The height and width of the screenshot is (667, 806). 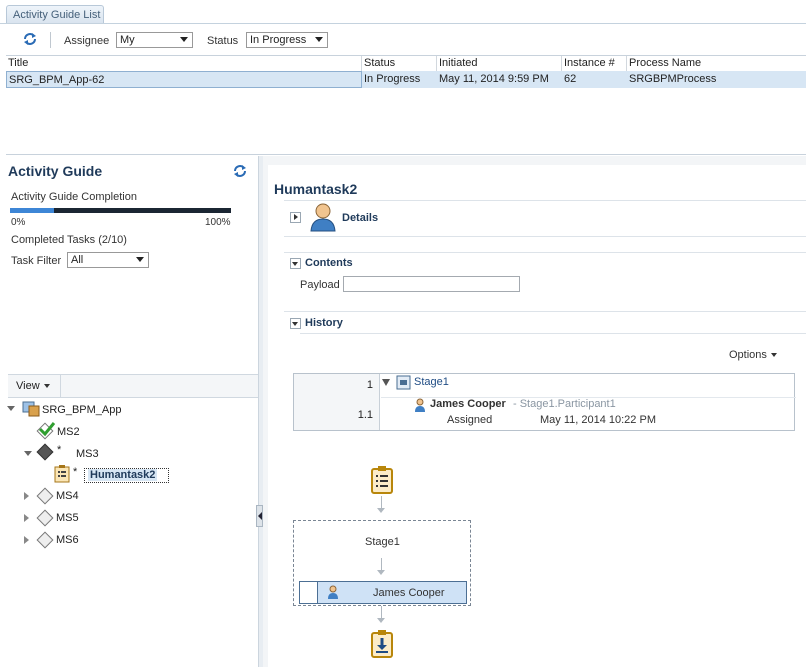 I want to click on task-title: Humantask2, so click(x=316, y=189).